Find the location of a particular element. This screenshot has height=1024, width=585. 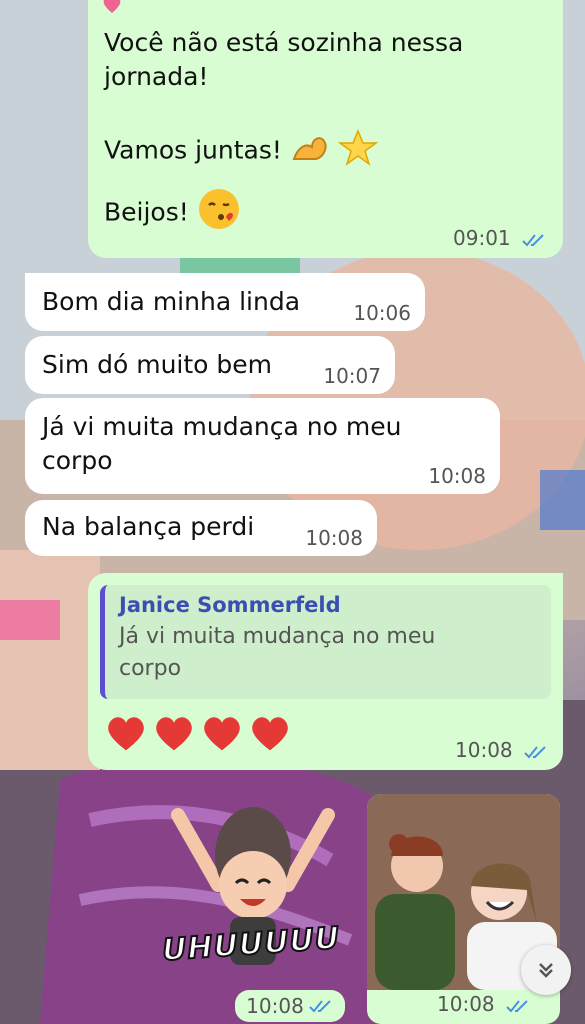

message-text: Sim dó muito bem is located at coordinates (157, 364).